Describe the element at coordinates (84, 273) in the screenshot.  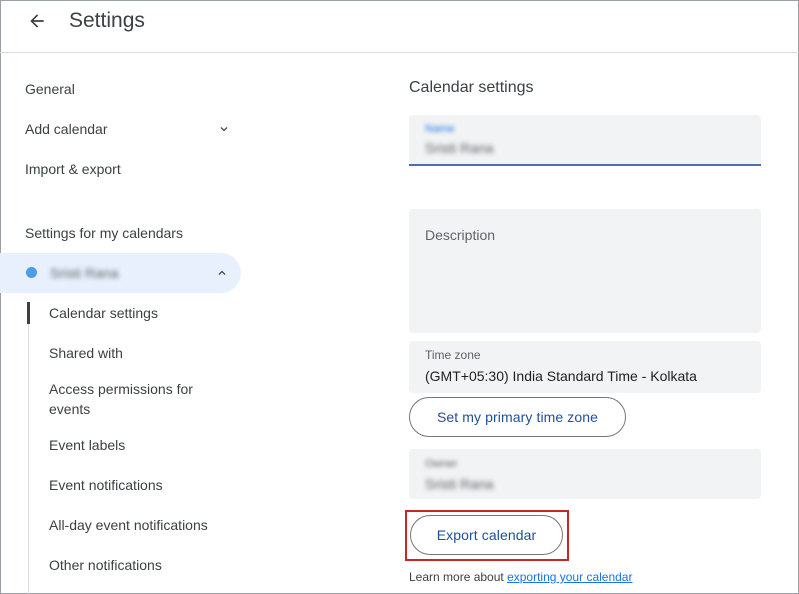
I see `calendar-name: Sristi Rana` at that location.